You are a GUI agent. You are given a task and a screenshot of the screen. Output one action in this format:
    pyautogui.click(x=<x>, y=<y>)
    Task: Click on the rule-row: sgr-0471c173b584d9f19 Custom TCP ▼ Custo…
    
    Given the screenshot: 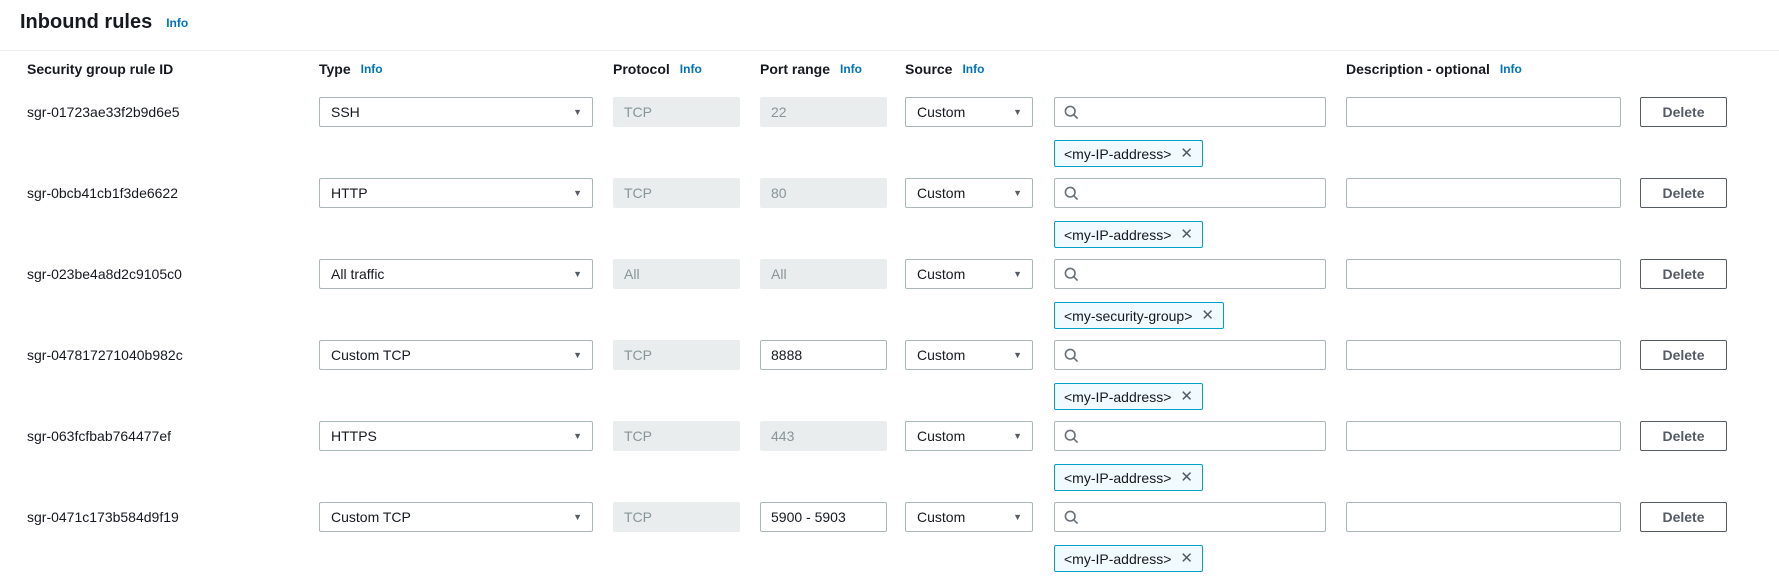 What is the action you would take?
    pyautogui.click(x=889, y=538)
    